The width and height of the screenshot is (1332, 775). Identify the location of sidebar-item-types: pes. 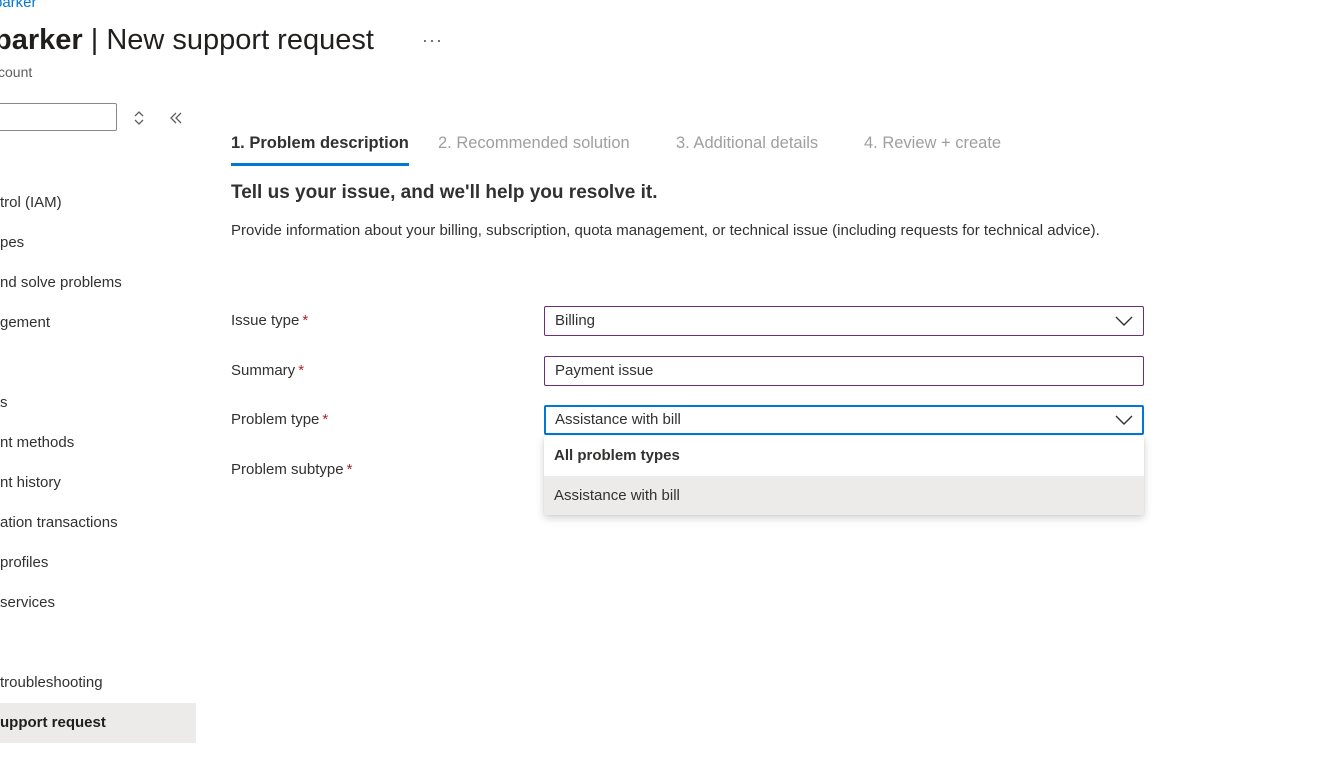
(98, 243).